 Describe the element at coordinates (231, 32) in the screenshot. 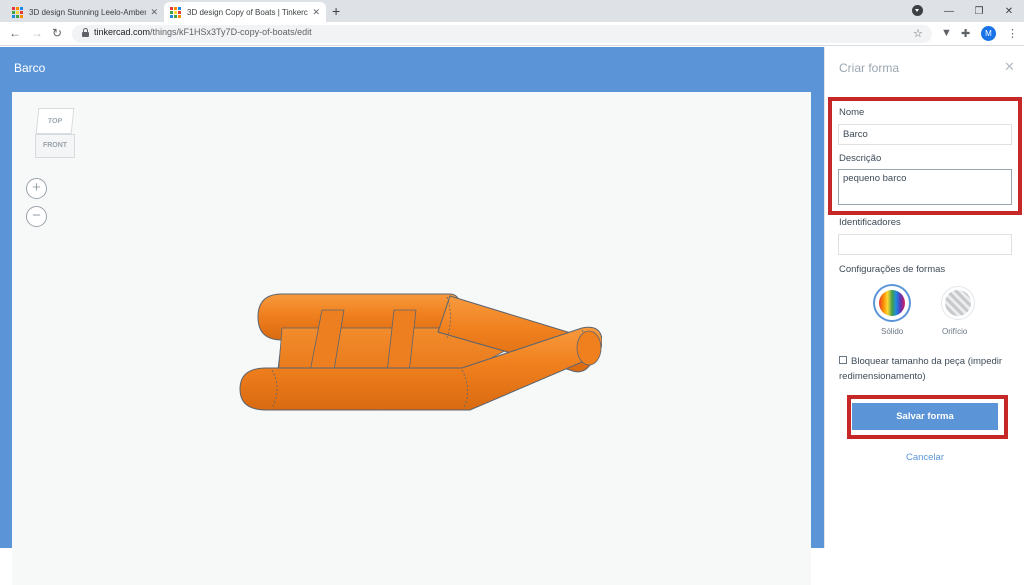

I see `url-path: /things/kF1HSx3Ty7D-copy-of-boats/edit` at that location.